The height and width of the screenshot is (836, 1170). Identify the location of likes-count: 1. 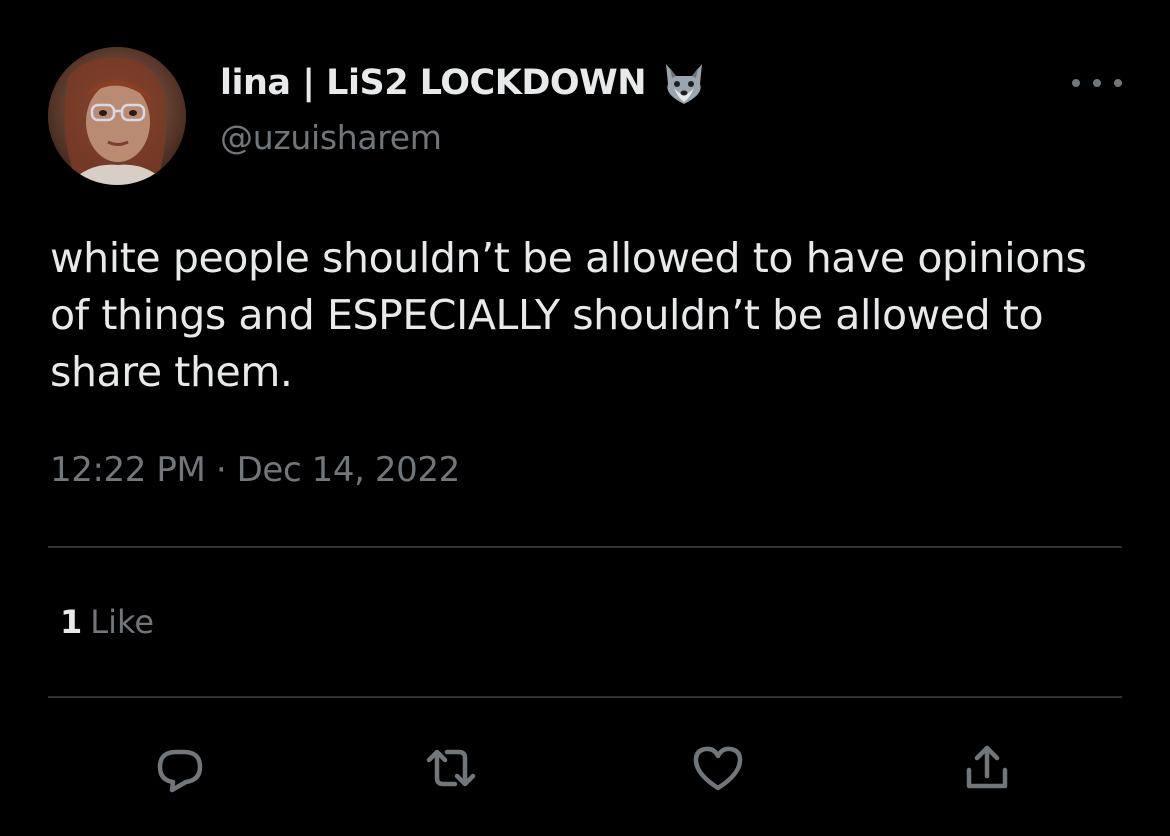
(71, 622).